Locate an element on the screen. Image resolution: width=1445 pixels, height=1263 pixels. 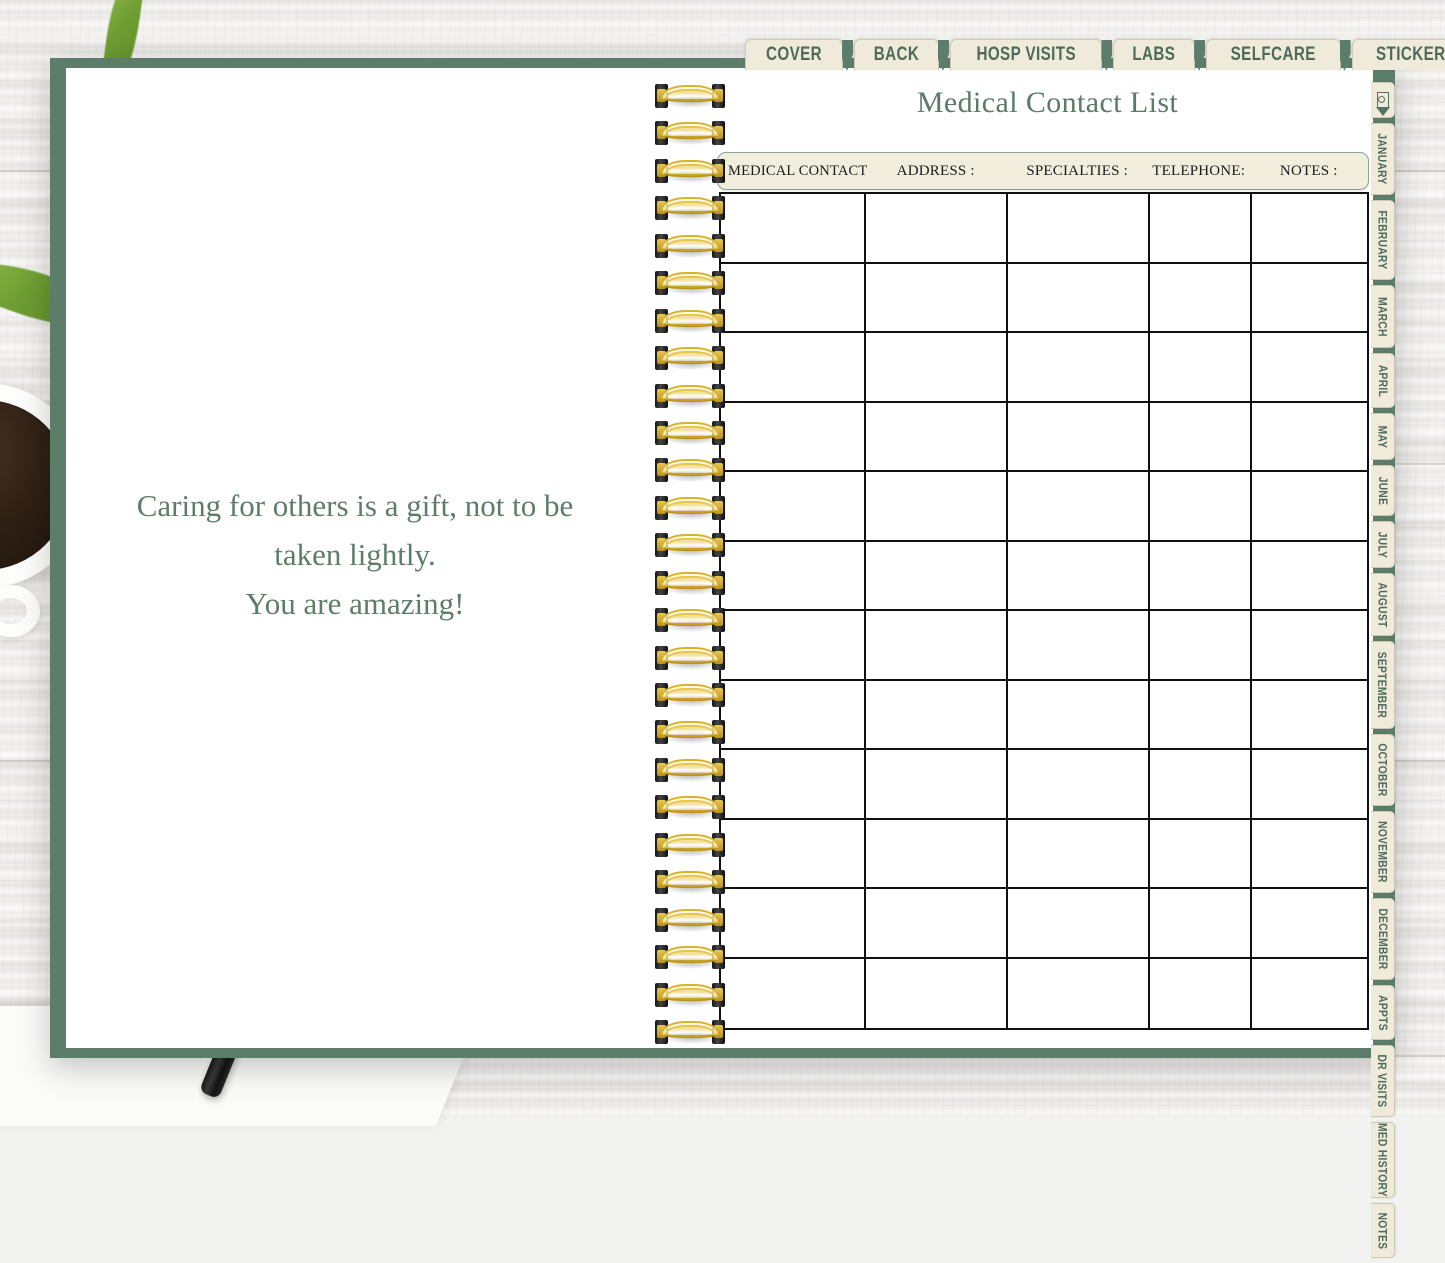
side-tab-med-history: MED HISTORY is located at coordinates (1383, 1160).